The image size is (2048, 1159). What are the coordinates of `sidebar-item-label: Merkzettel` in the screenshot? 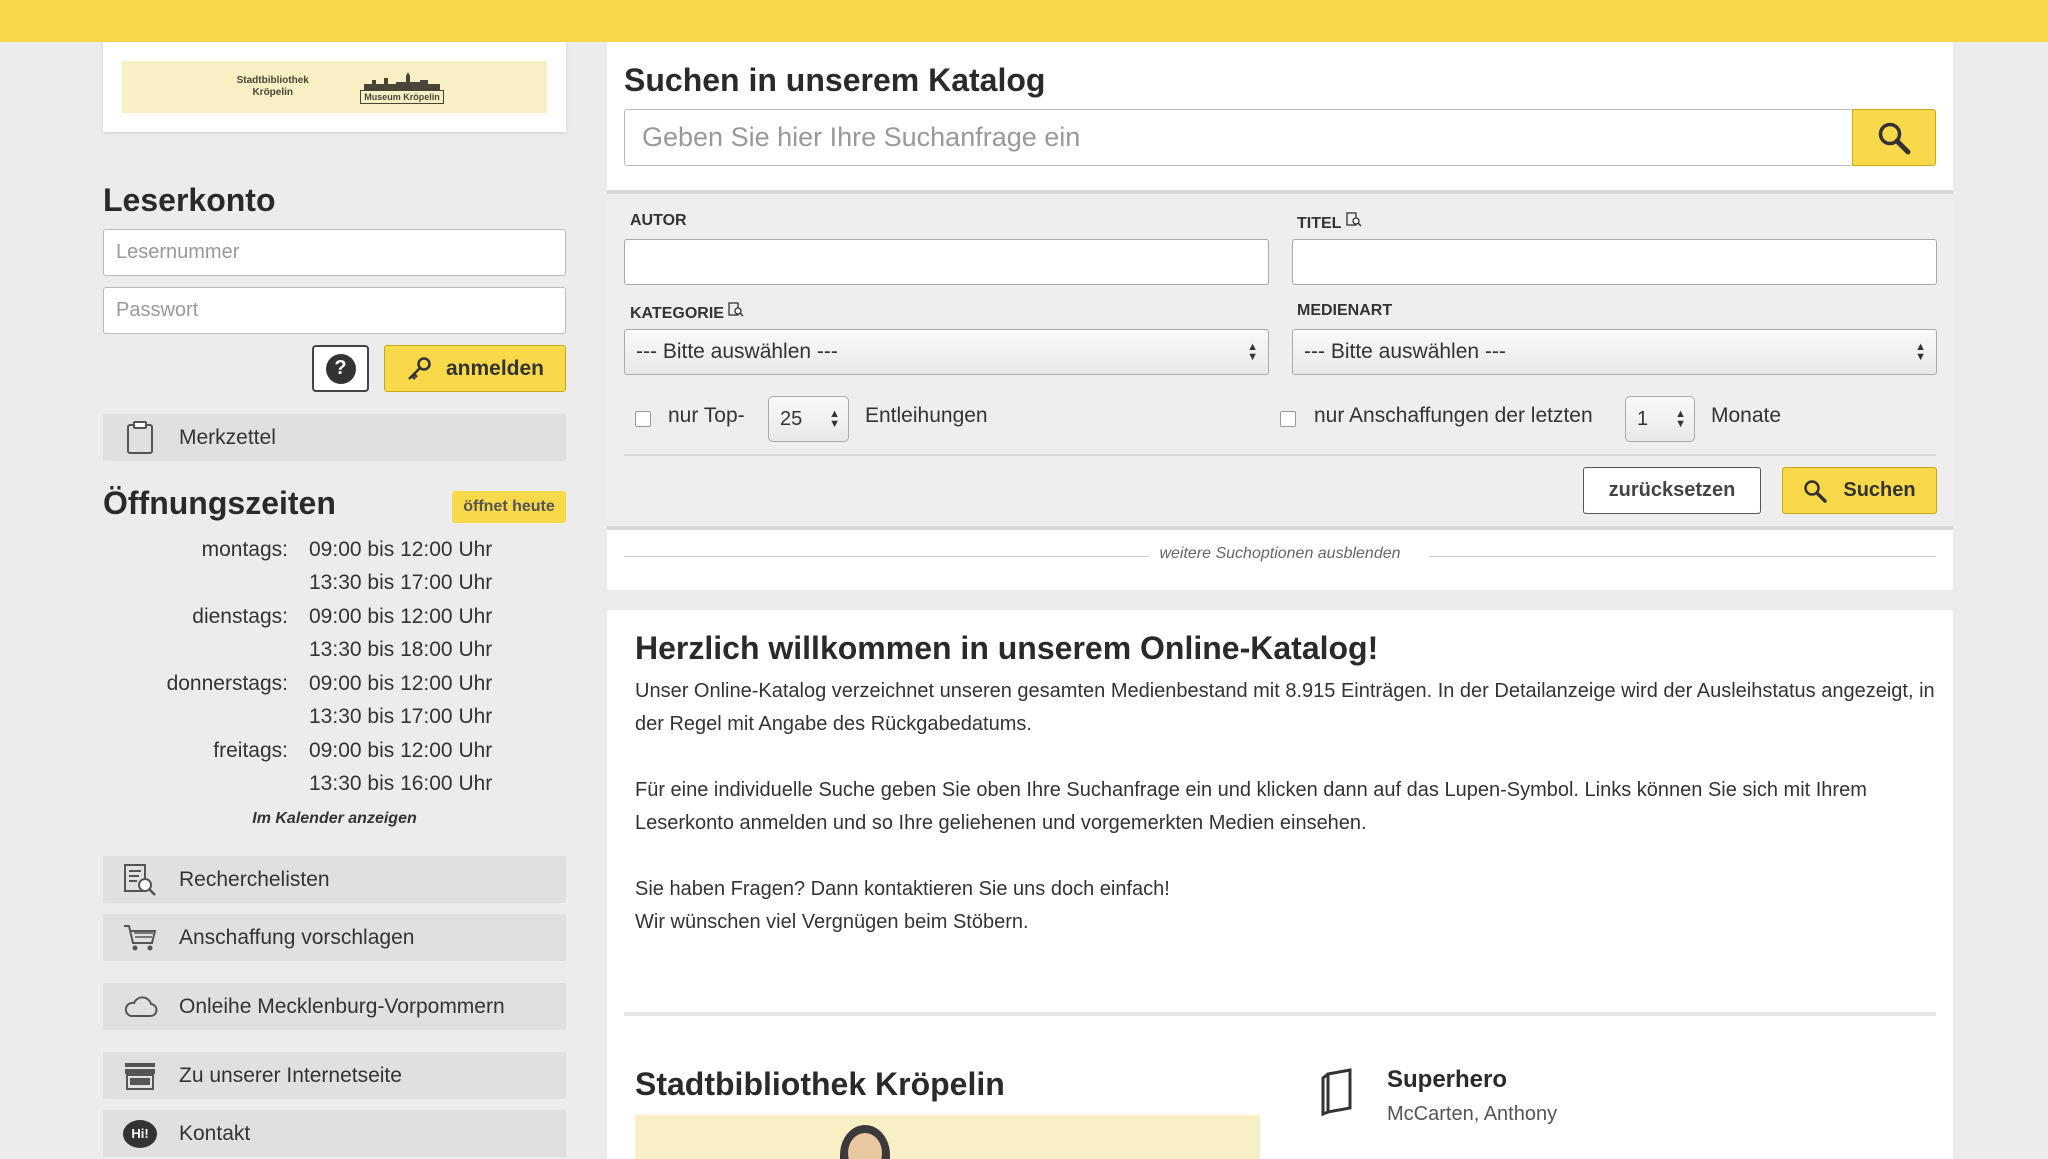 It's located at (227, 437).